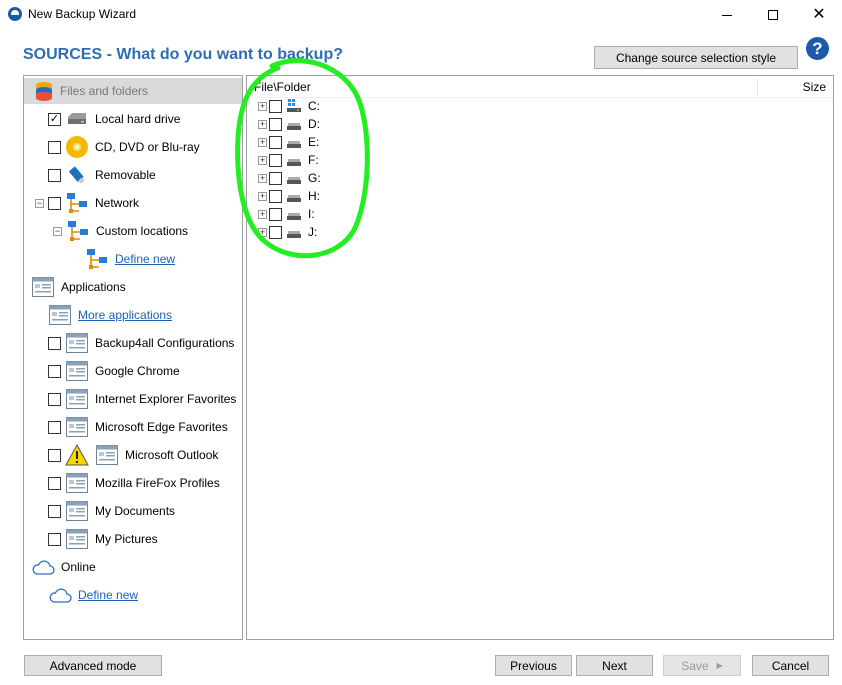 The height and width of the screenshot is (685, 842). I want to click on source-removable: Removable, so click(102, 175).